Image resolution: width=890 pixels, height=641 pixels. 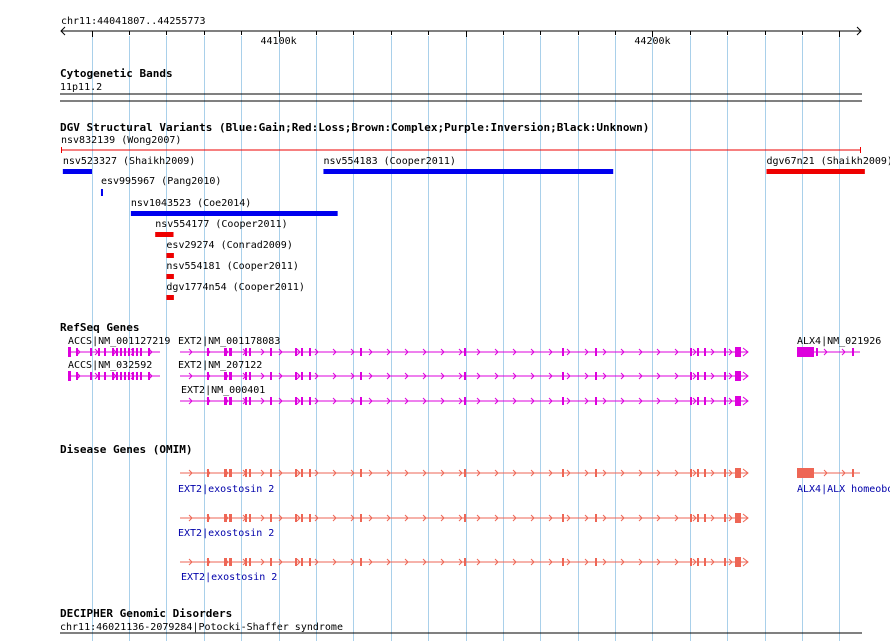 What do you see at coordinates (221, 224) in the screenshot?
I see `dgv-feature-label: nsv554177 (Cooper2011)` at bounding box center [221, 224].